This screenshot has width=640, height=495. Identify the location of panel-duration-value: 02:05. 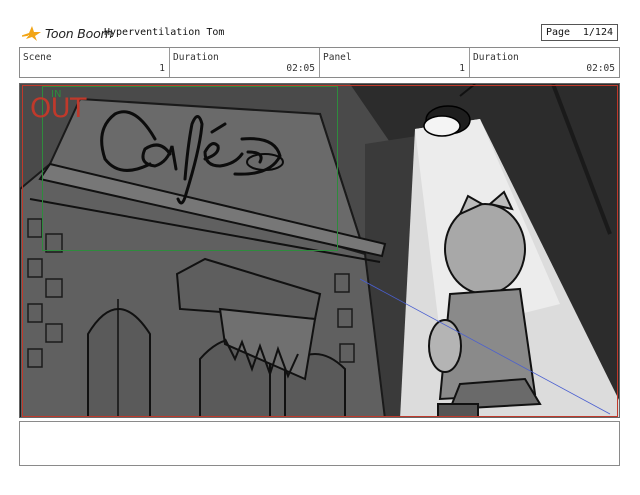
(600, 68).